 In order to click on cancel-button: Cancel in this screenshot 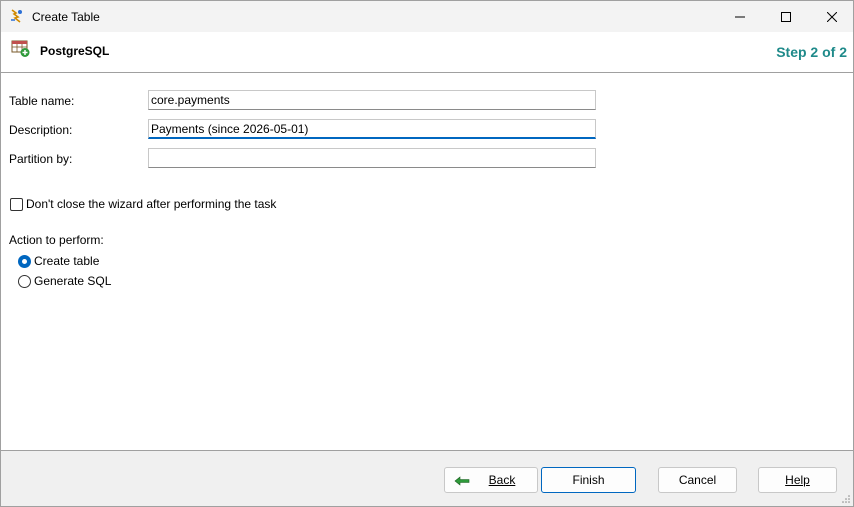, I will do `click(697, 480)`.